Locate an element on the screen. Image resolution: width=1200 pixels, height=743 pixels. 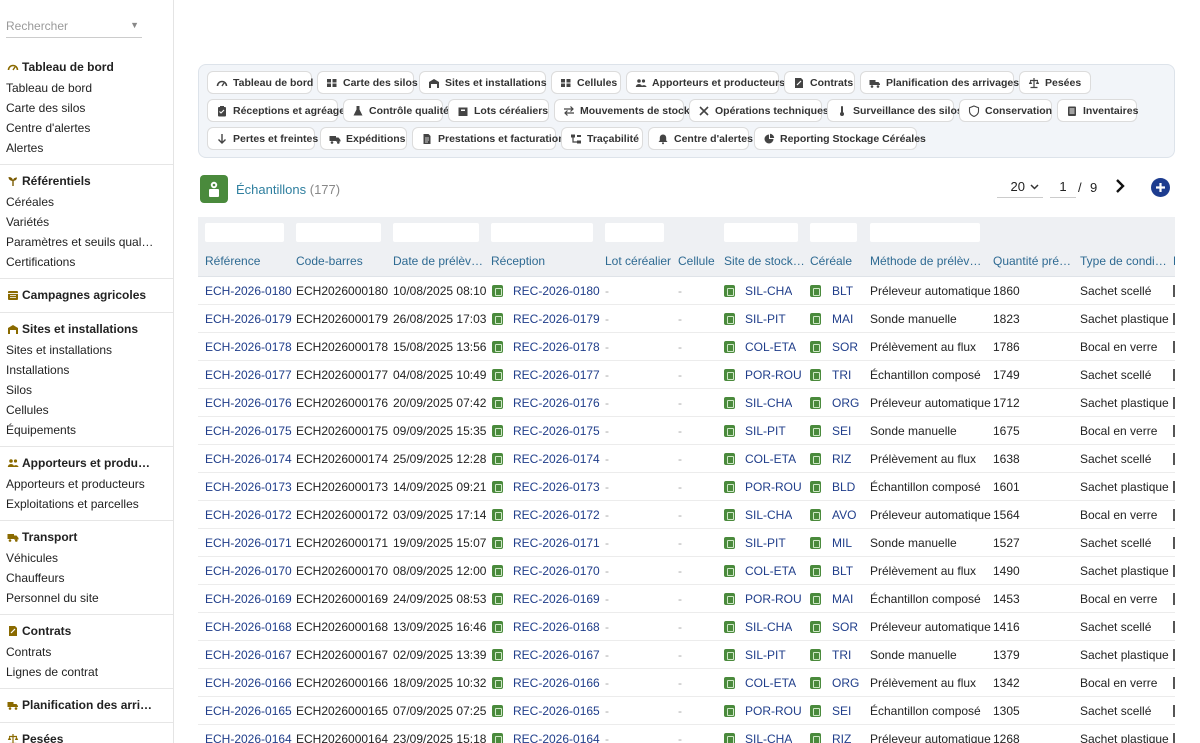
column-header: Réception is located at coordinates (518, 261).